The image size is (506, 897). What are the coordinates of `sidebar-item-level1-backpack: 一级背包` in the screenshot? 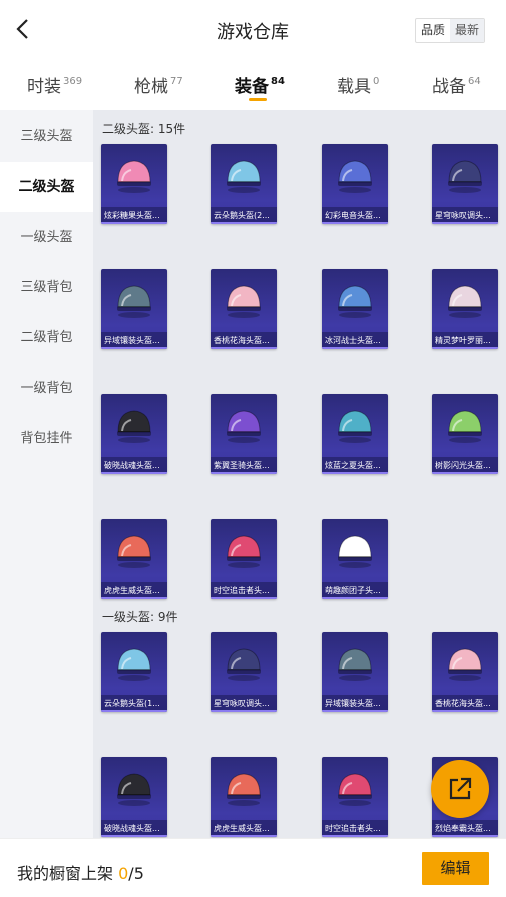 It's located at (46, 389).